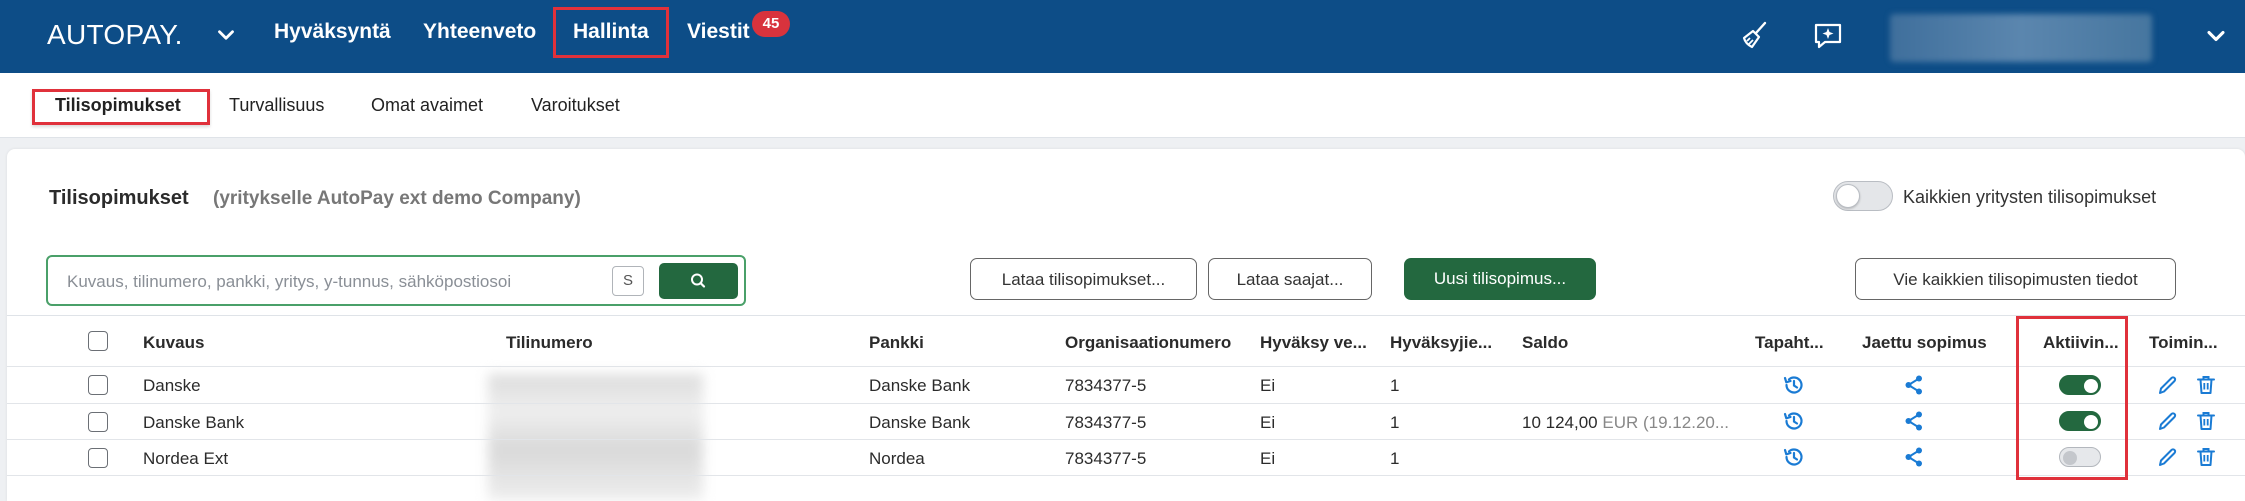 This screenshot has width=2245, height=501. What do you see at coordinates (1924, 343) in the screenshot?
I see `col-jaettu-sopimus: Jaettu sopimus` at bounding box center [1924, 343].